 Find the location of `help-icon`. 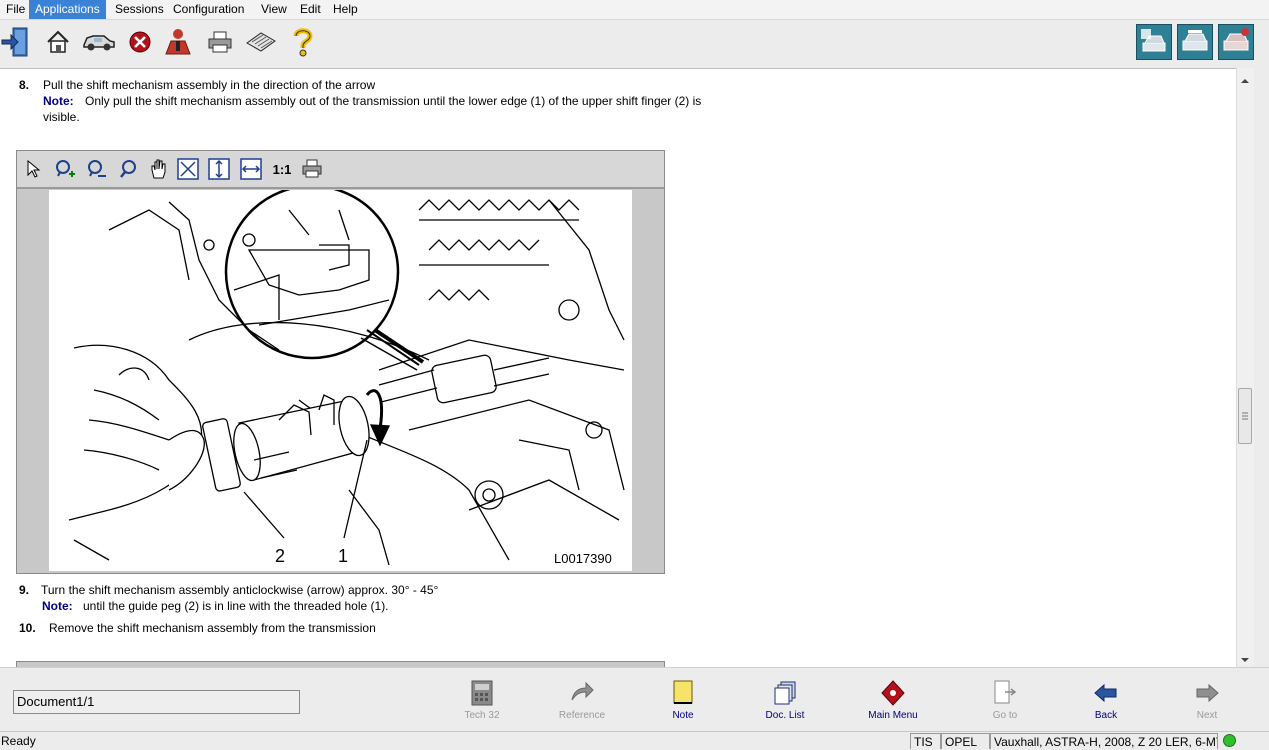

help-icon is located at coordinates (303, 42).